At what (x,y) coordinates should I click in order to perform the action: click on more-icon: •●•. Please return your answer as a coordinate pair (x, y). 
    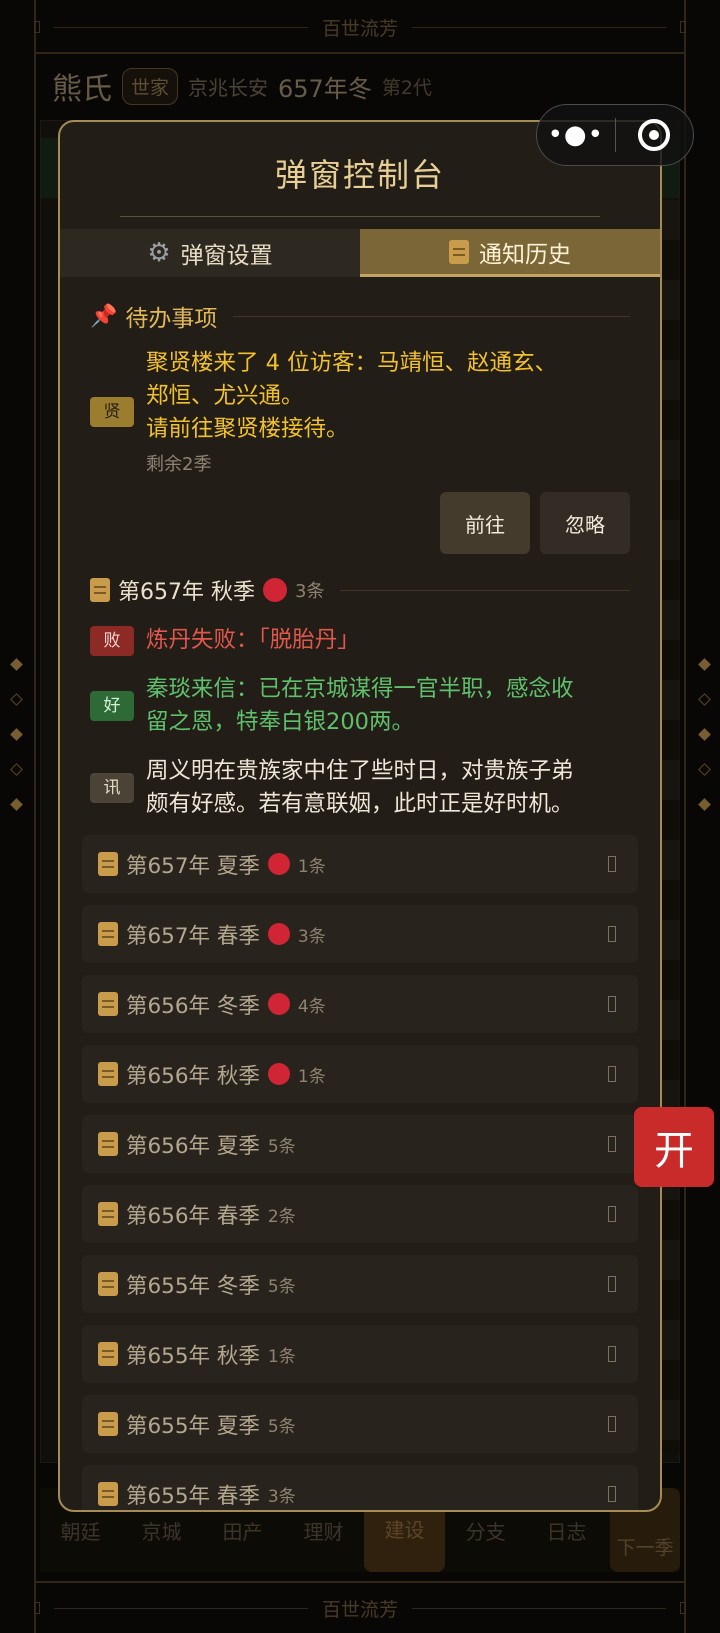
    Looking at the image, I should click on (576, 135).